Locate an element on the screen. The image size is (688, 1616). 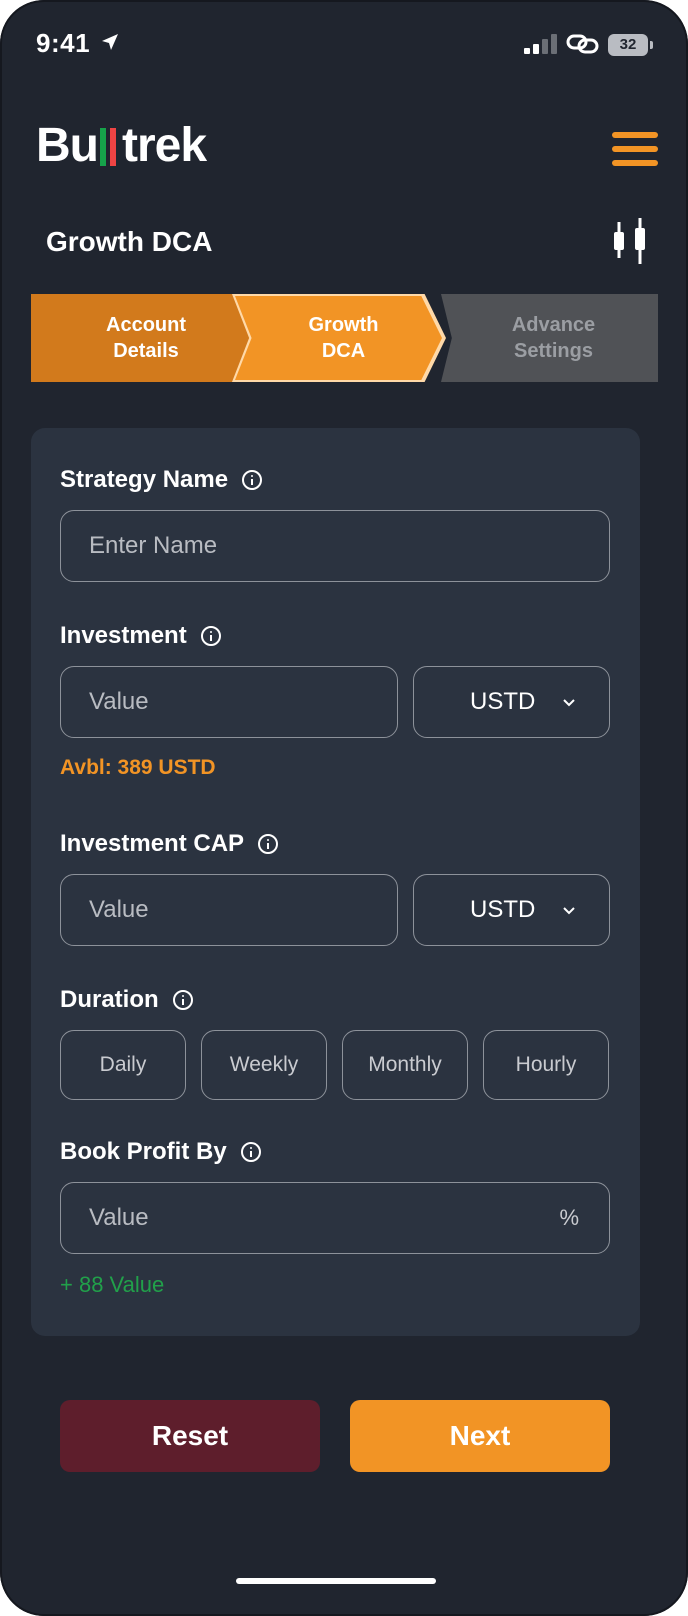
investment-label: Investment is located at coordinates (140, 636).